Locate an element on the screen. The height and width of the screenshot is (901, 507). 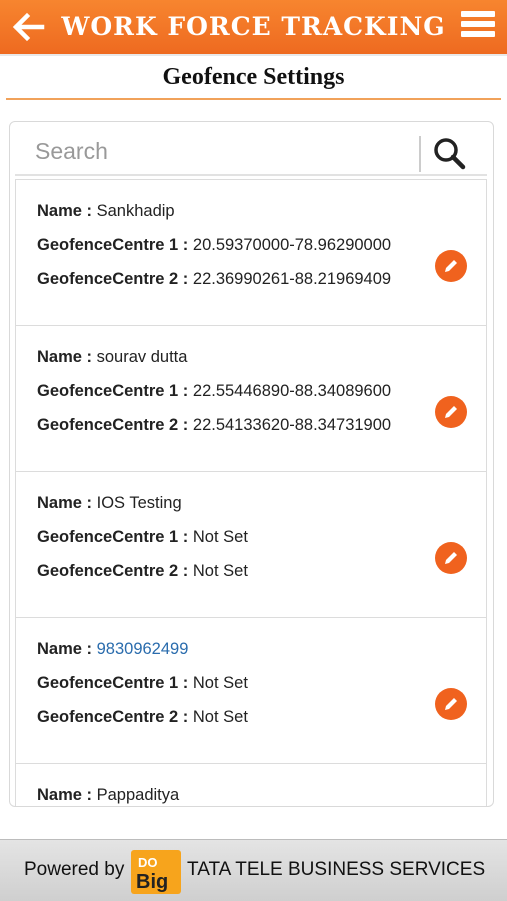
name-value: Pappaditya is located at coordinates (138, 795).